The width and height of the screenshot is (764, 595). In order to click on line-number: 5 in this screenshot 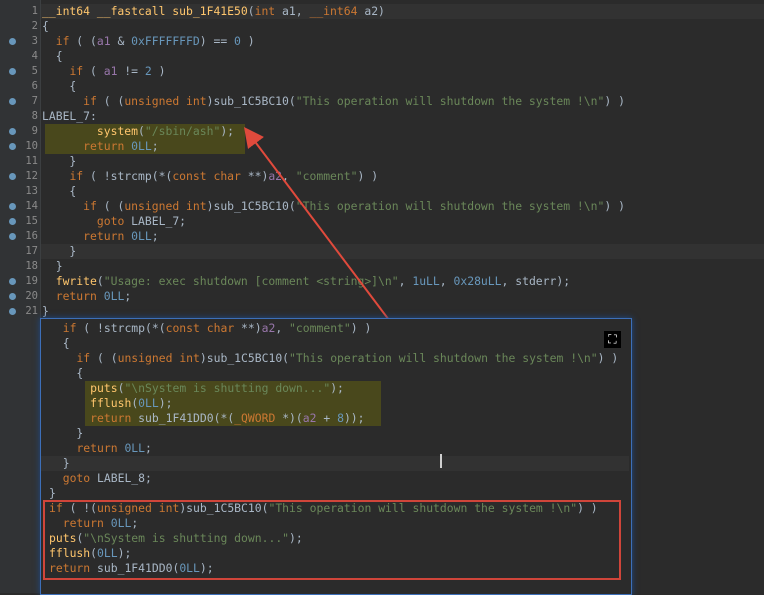, I will do `click(34, 71)`.